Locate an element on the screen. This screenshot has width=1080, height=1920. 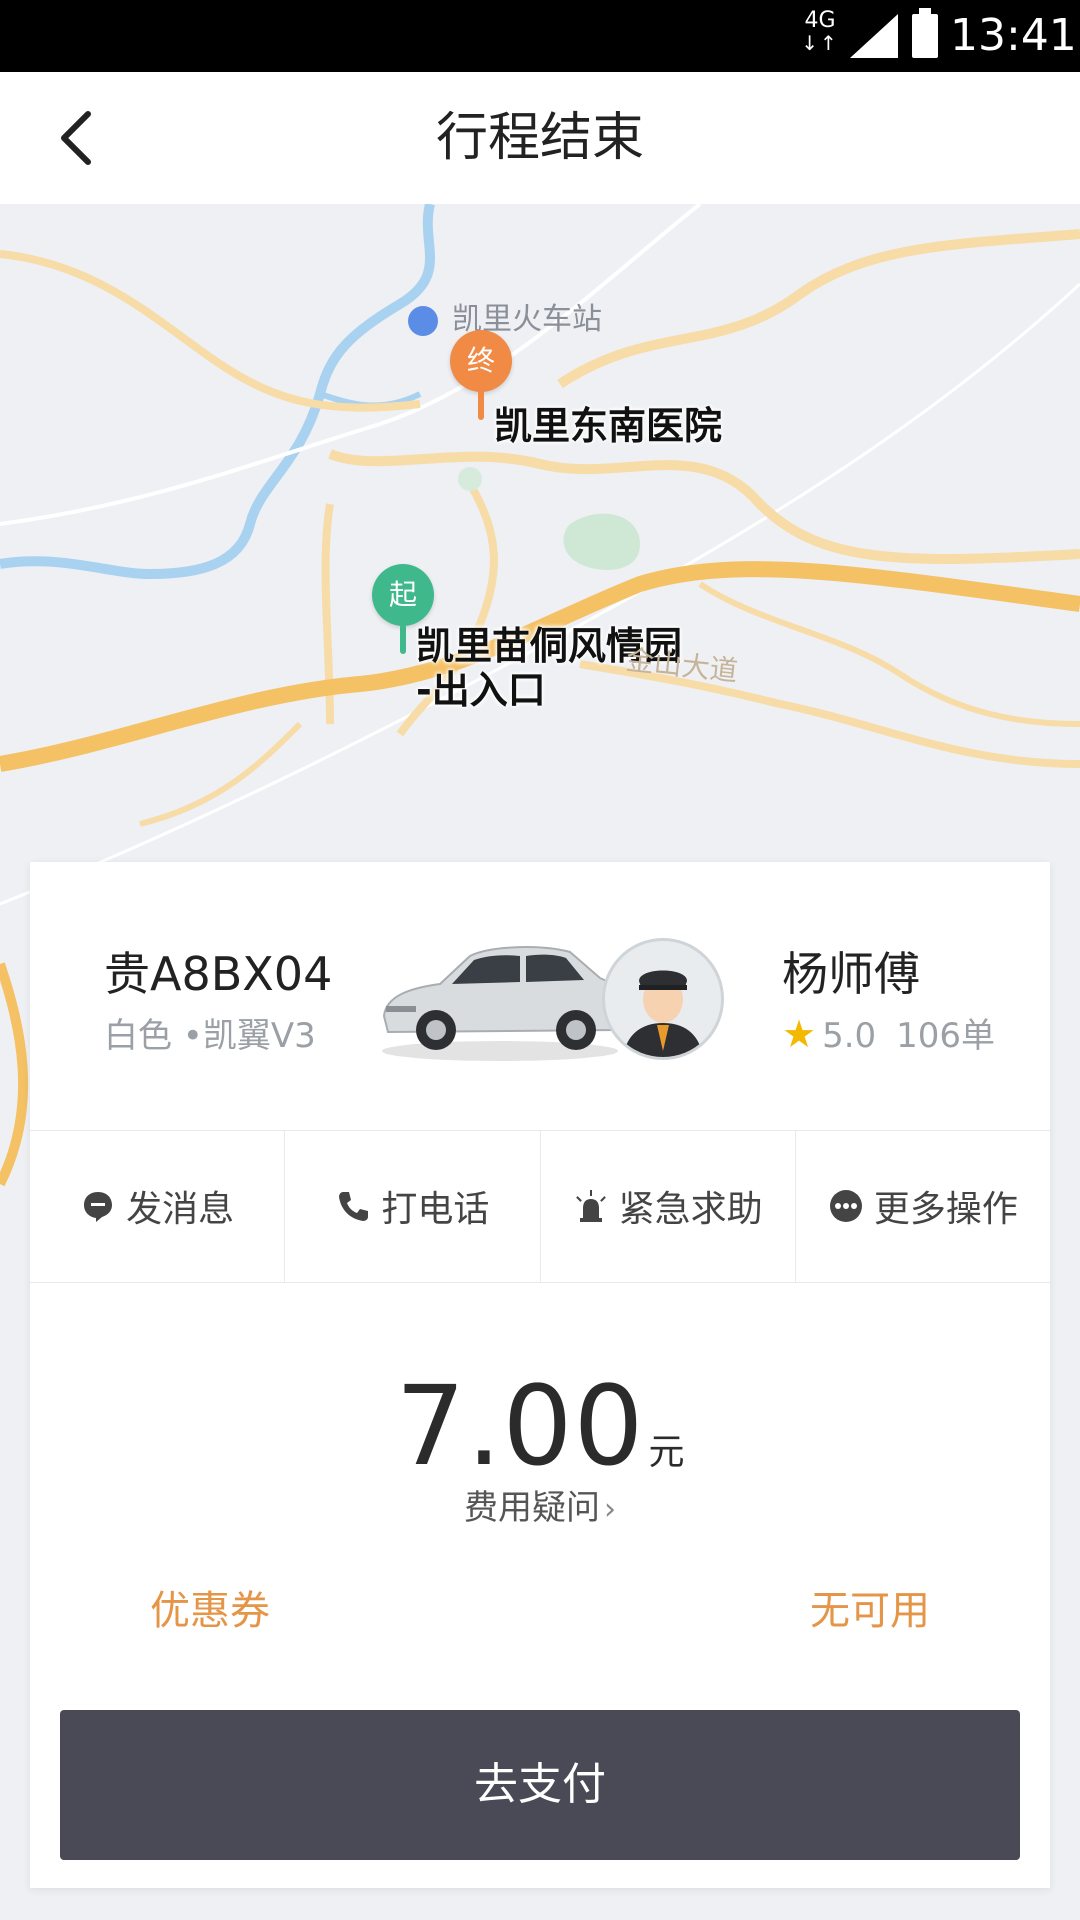
start-pin-stem is located at coordinates (403, 639).